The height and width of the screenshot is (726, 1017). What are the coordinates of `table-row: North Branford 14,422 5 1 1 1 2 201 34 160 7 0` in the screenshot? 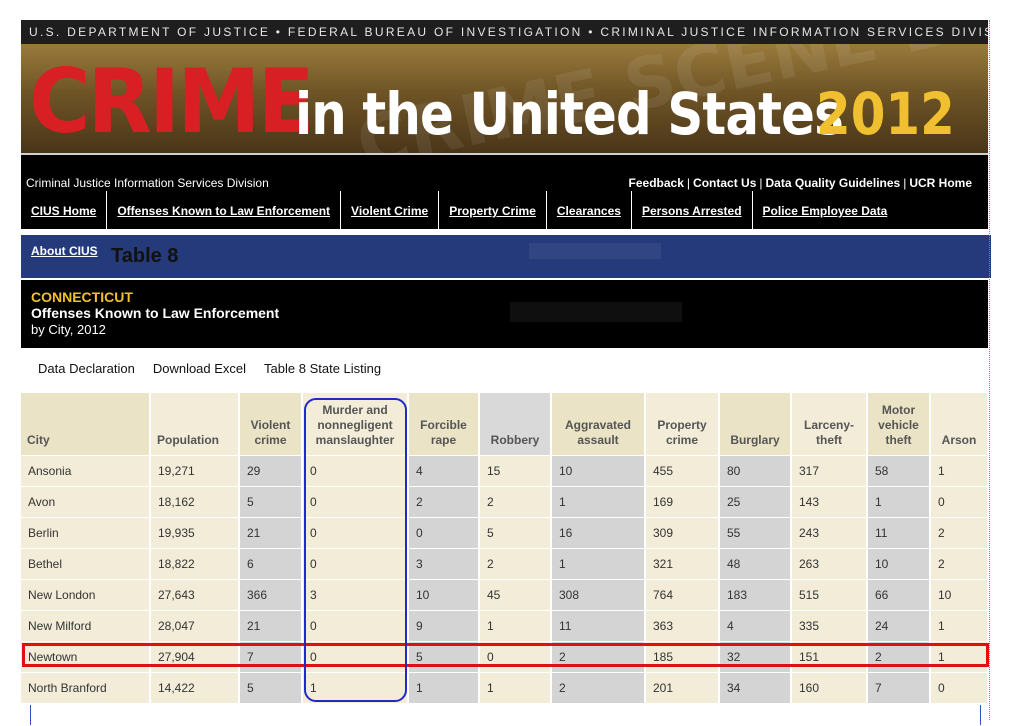 It's located at (505, 687).